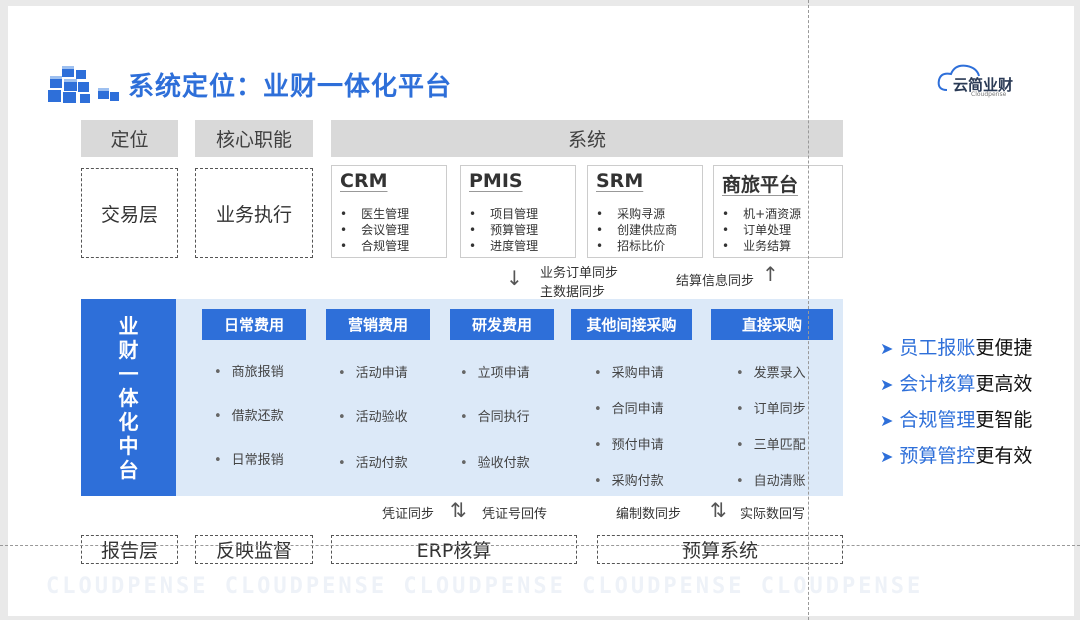 This screenshot has height=620, width=1080. I want to click on layer-monitoring: 反映监督, so click(254, 549).